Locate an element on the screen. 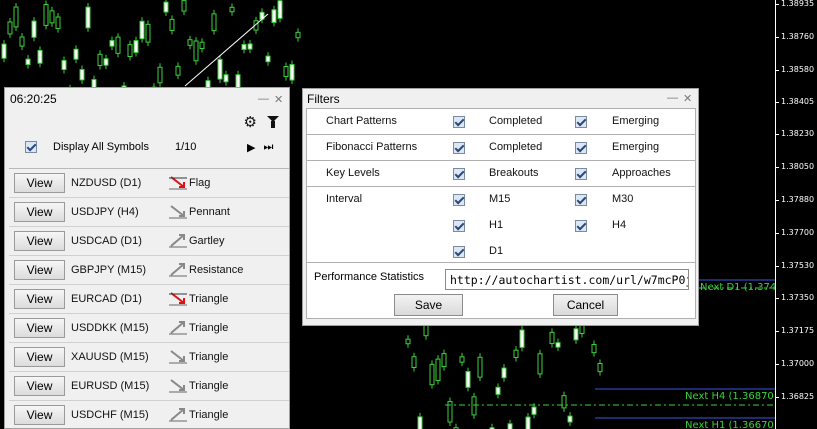  filter-icon is located at coordinates (273, 122).